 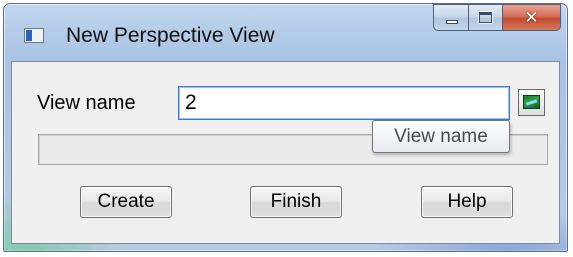 I want to click on close-button: ✕, so click(x=532, y=17).